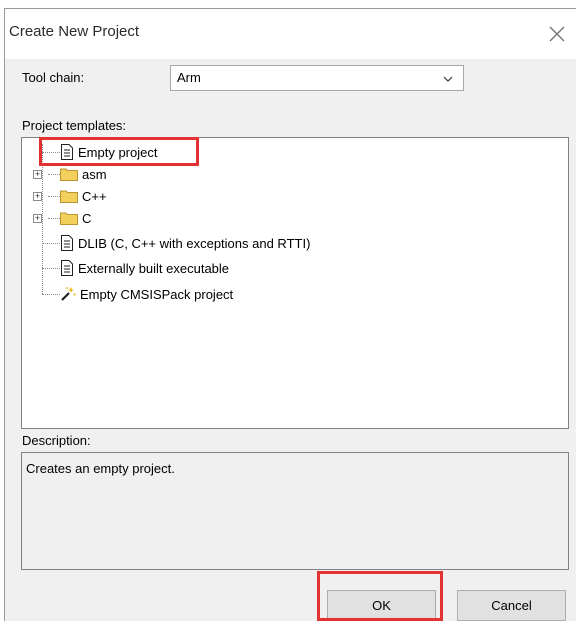 The image size is (576, 621). I want to click on cancel-button: Cancel, so click(511, 605).